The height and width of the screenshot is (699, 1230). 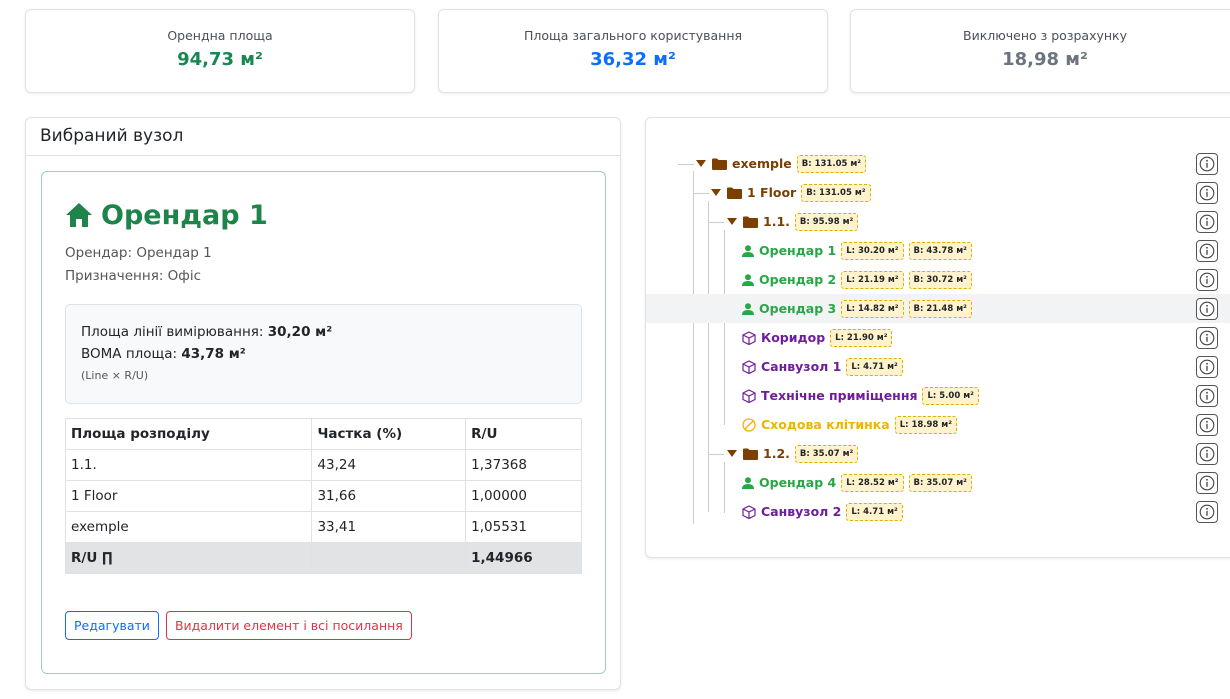 I want to click on table-row: 1.1. 43,24 1,37368, so click(x=323, y=465).